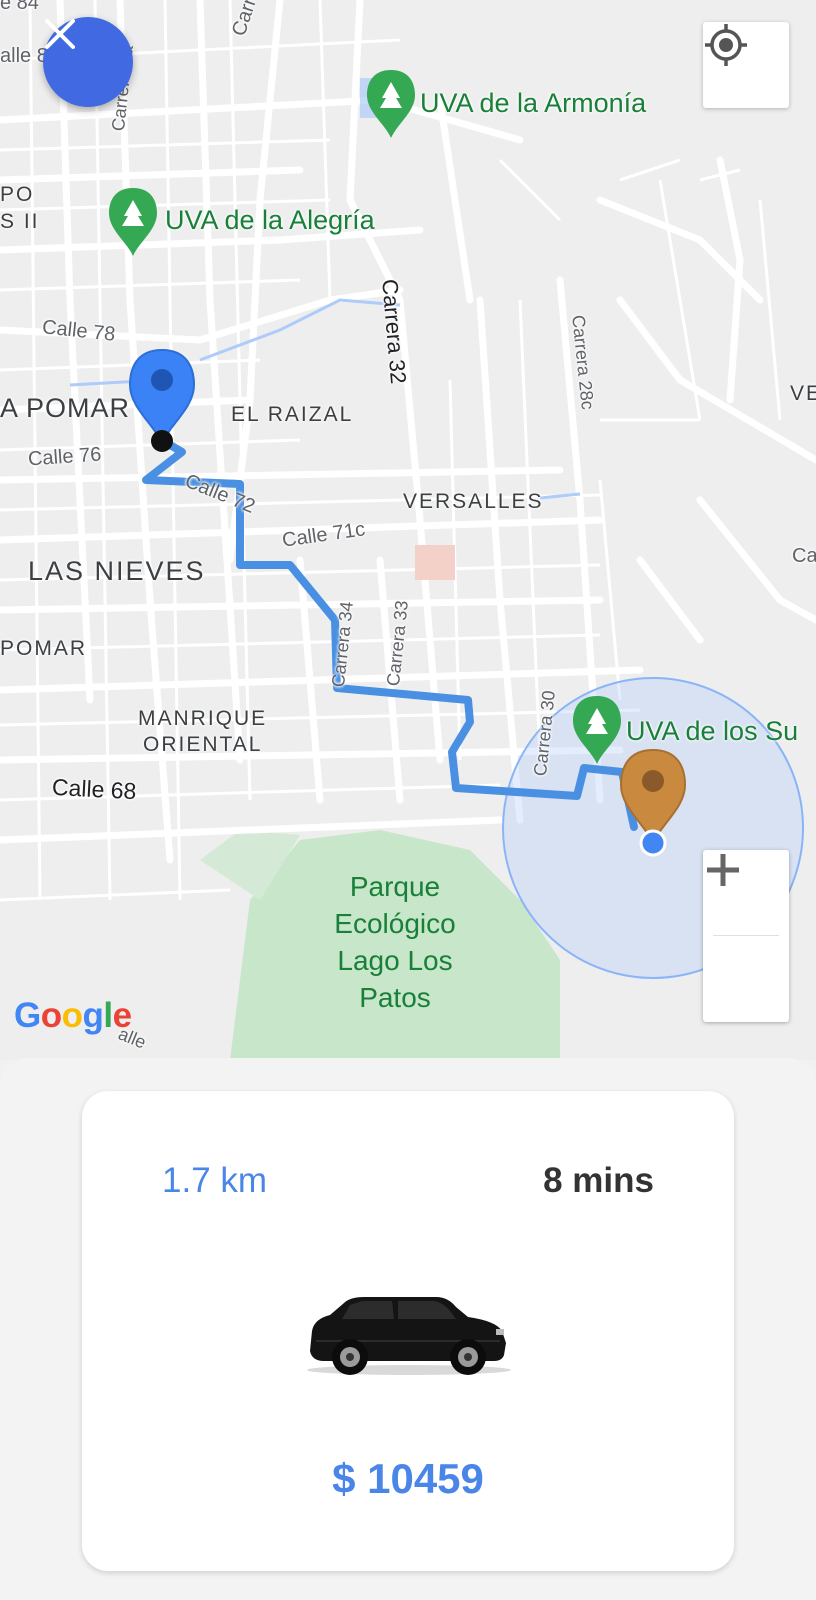  Describe the element at coordinates (203, 718) in the screenshot. I see `neighborhood-manrique-1: MANRIQUE` at that location.